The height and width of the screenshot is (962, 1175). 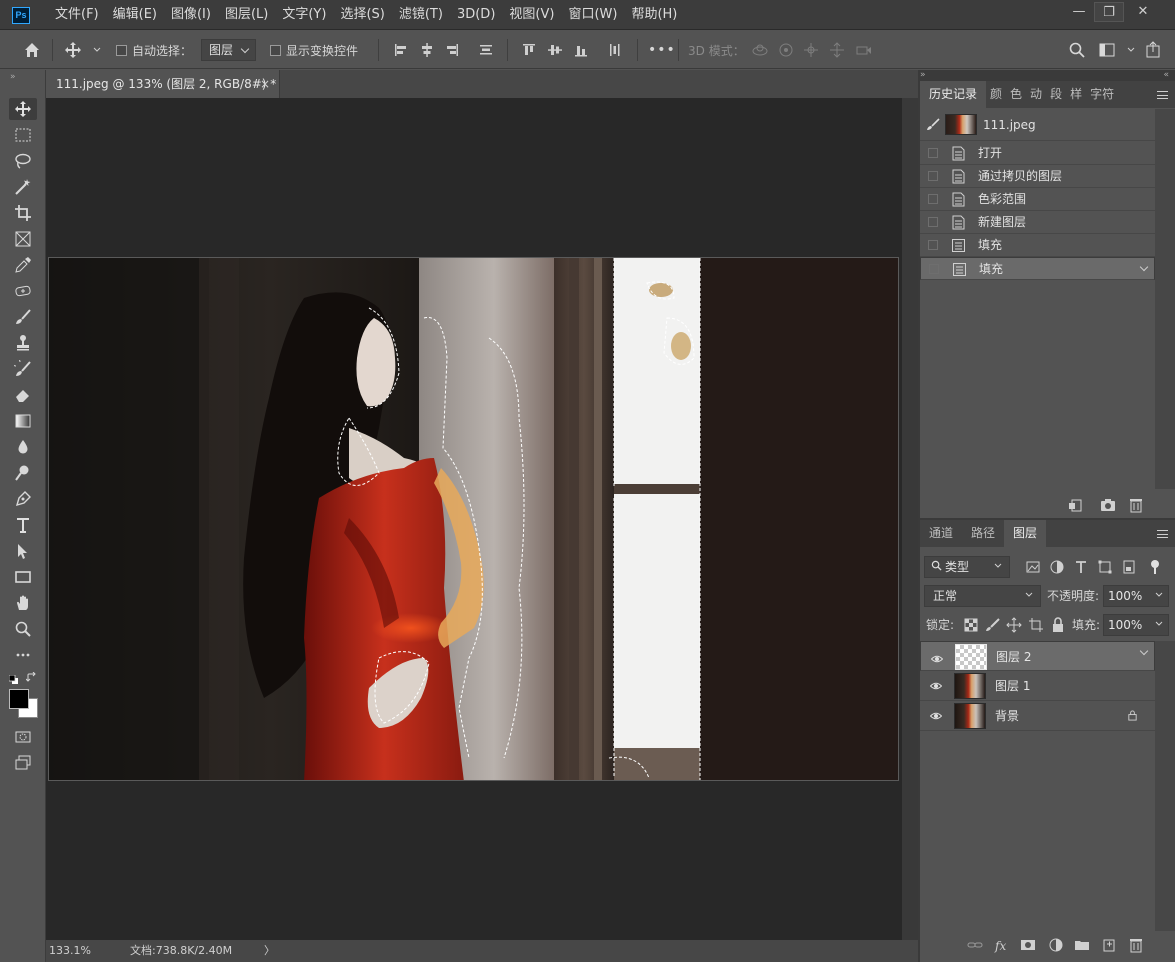 I want to click on tab-paths: 路径, so click(x=983, y=533).